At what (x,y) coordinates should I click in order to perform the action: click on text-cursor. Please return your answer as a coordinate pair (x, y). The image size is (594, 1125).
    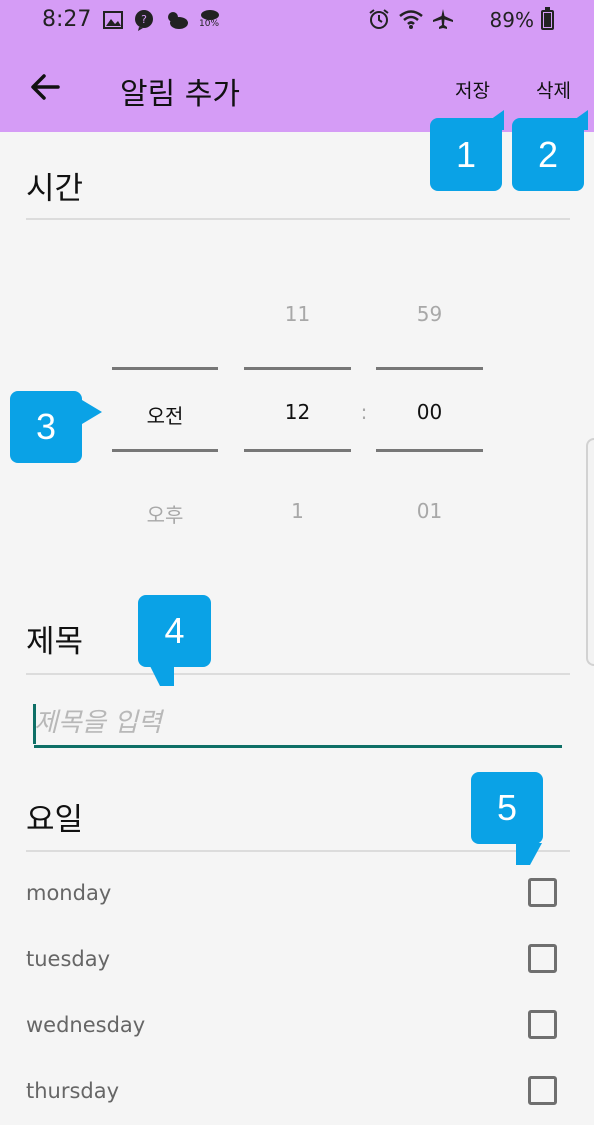
    Looking at the image, I should click on (34, 724).